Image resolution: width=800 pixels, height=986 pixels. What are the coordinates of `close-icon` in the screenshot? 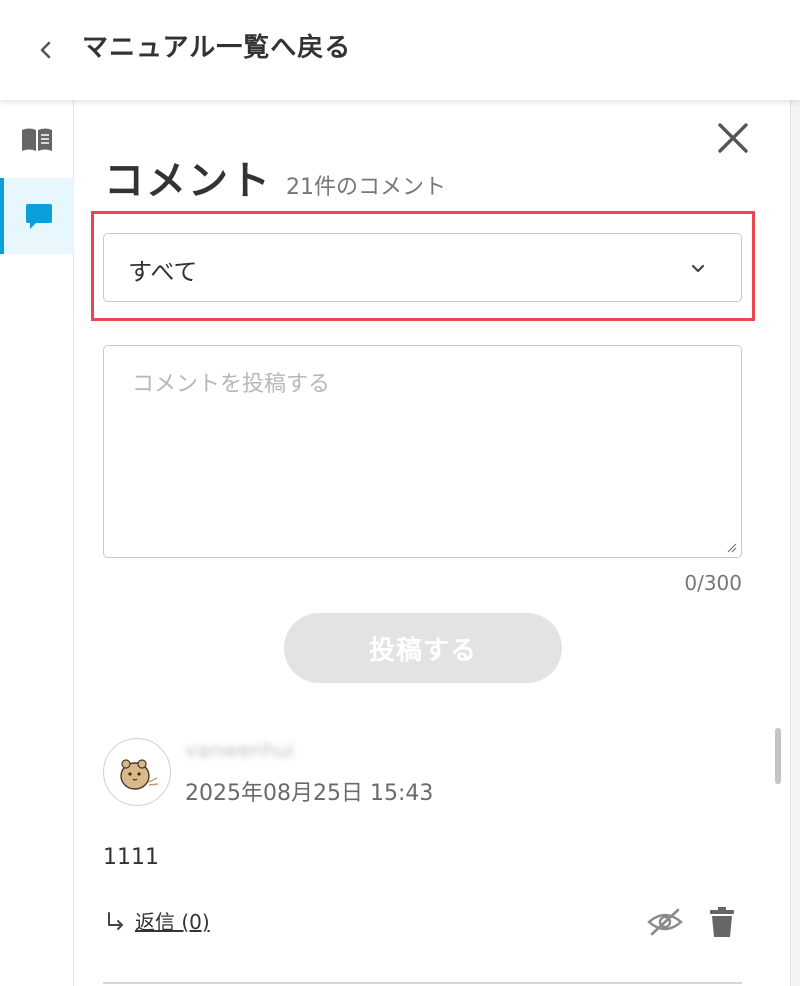 It's located at (733, 138).